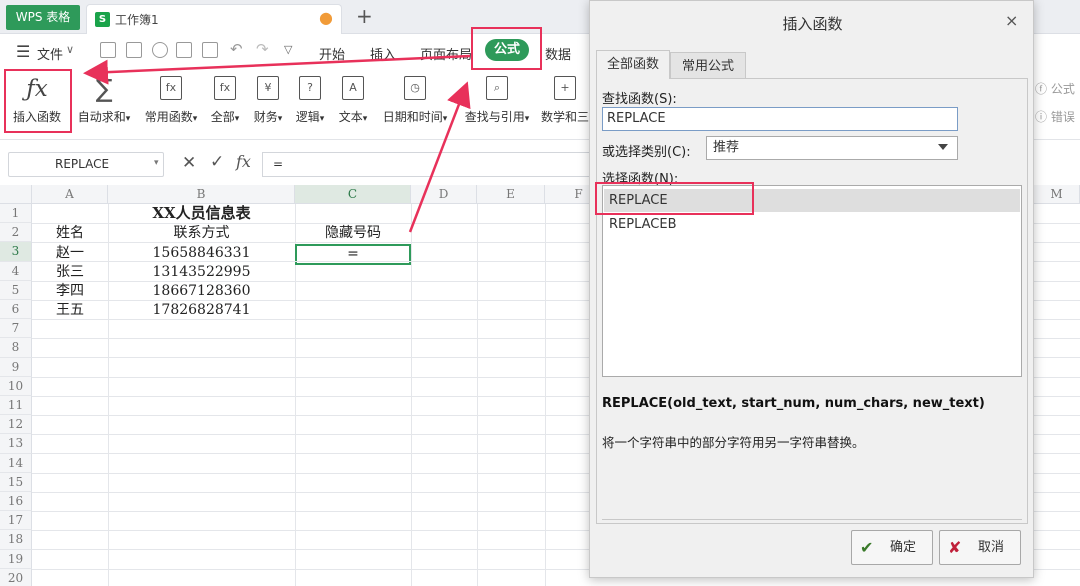 The height and width of the screenshot is (586, 1080). Describe the element at coordinates (277, 69) in the screenshot. I see `arrow-to-insert-function` at that location.